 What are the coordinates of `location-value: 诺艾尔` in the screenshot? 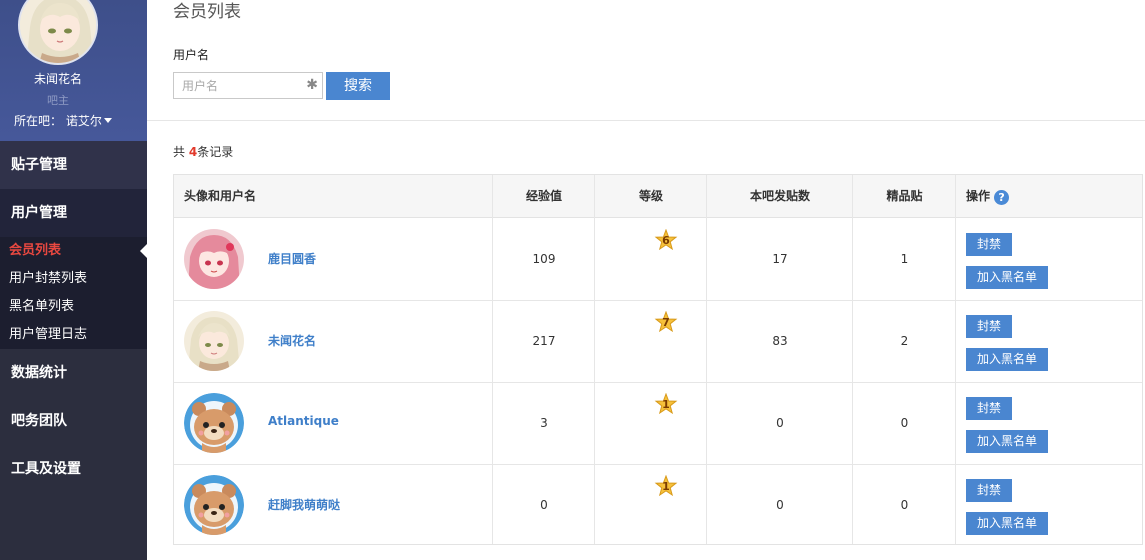 It's located at (83, 121).